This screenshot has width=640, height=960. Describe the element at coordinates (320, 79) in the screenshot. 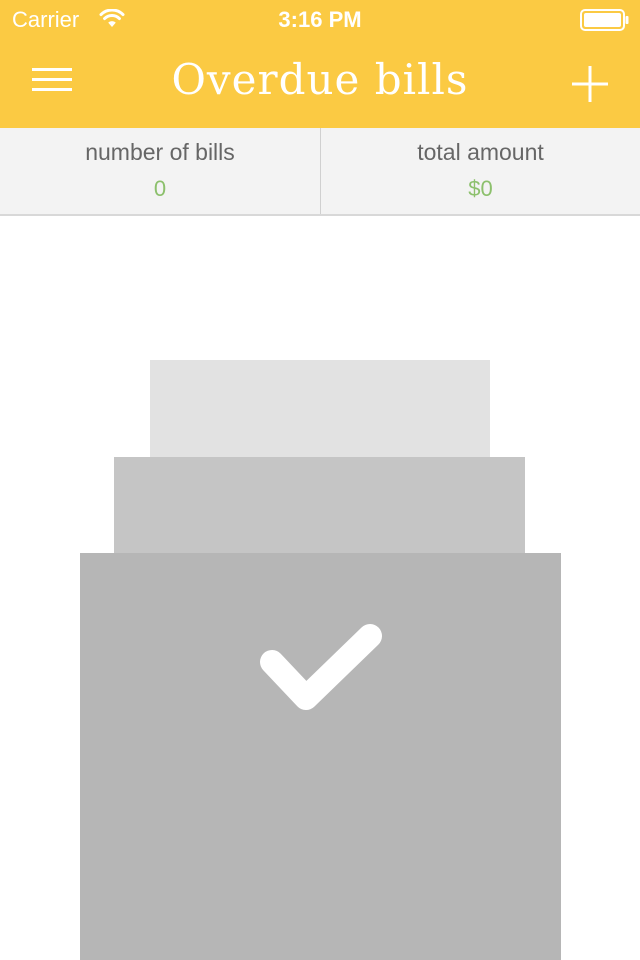

I see `page-title: Overdue bills` at that location.